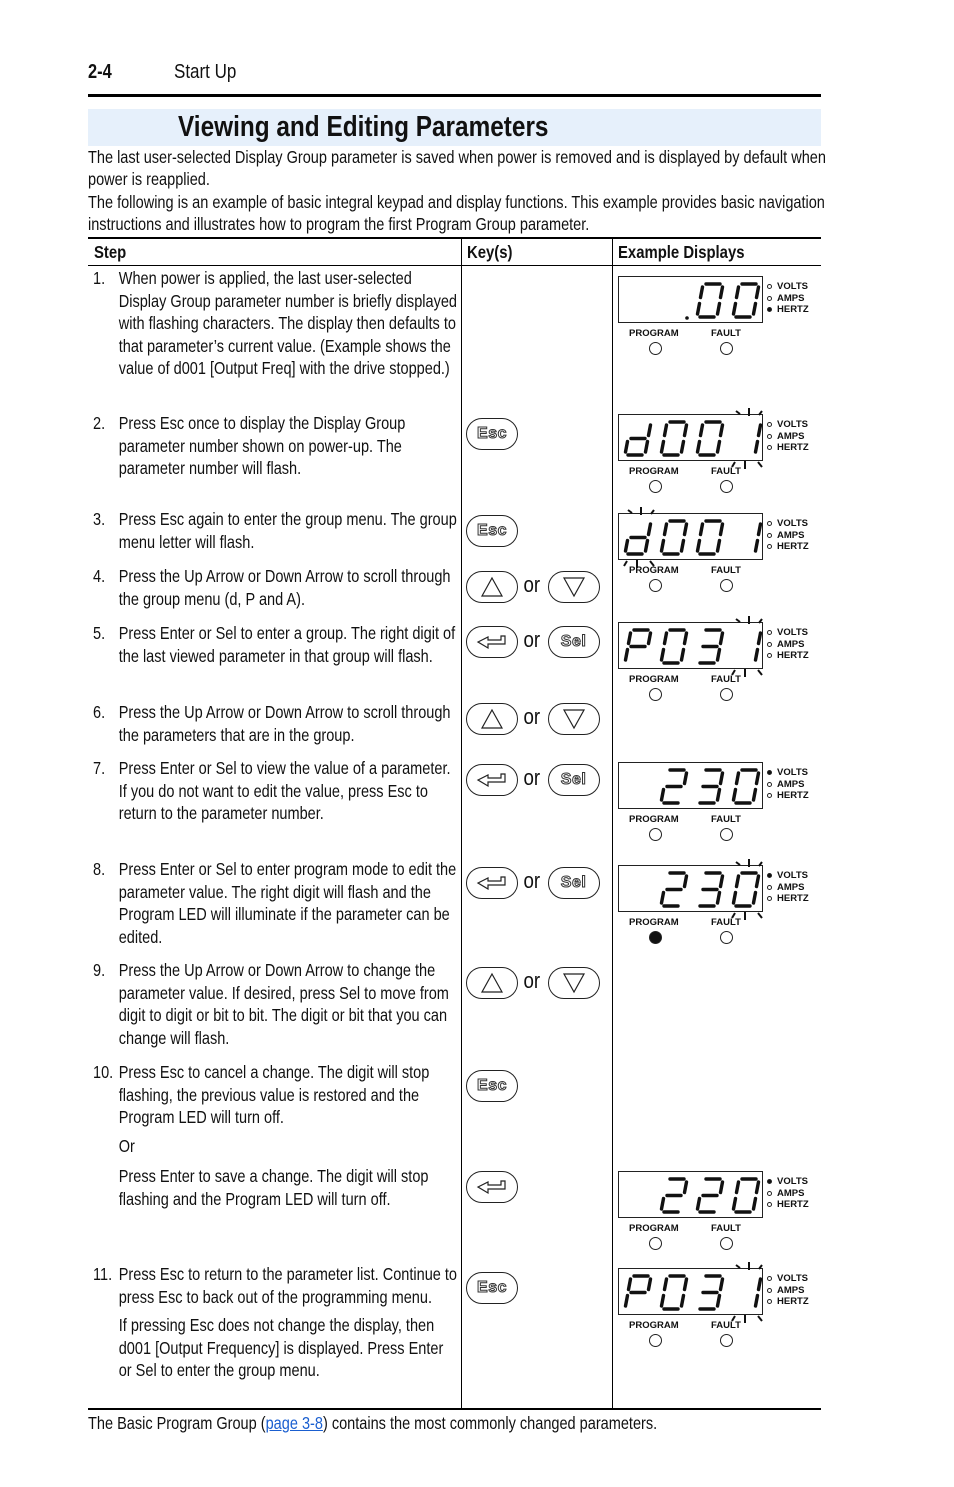 The height and width of the screenshot is (1487, 954). Describe the element at coordinates (655, 486) in the screenshot. I see `program-led-icon` at that location.